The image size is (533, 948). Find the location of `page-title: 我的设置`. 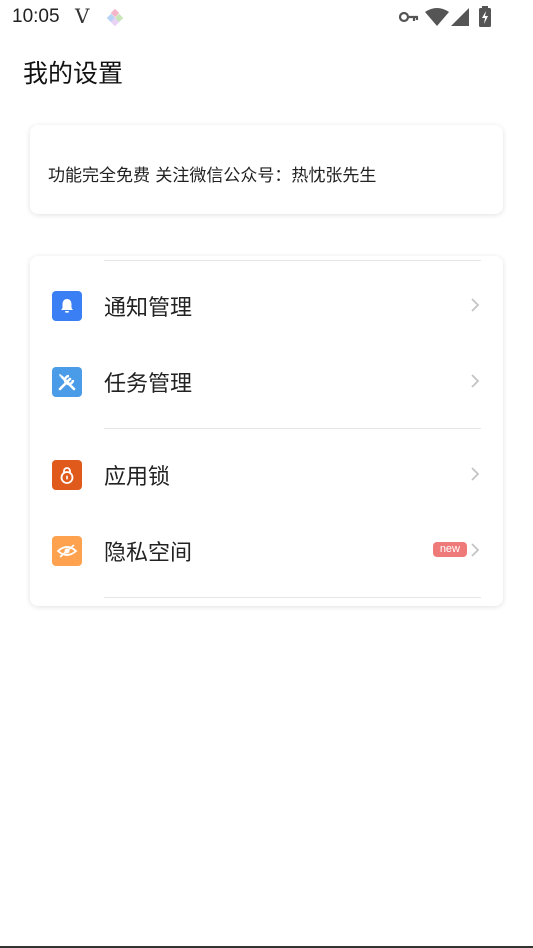

page-title: 我的设置 is located at coordinates (73, 73).